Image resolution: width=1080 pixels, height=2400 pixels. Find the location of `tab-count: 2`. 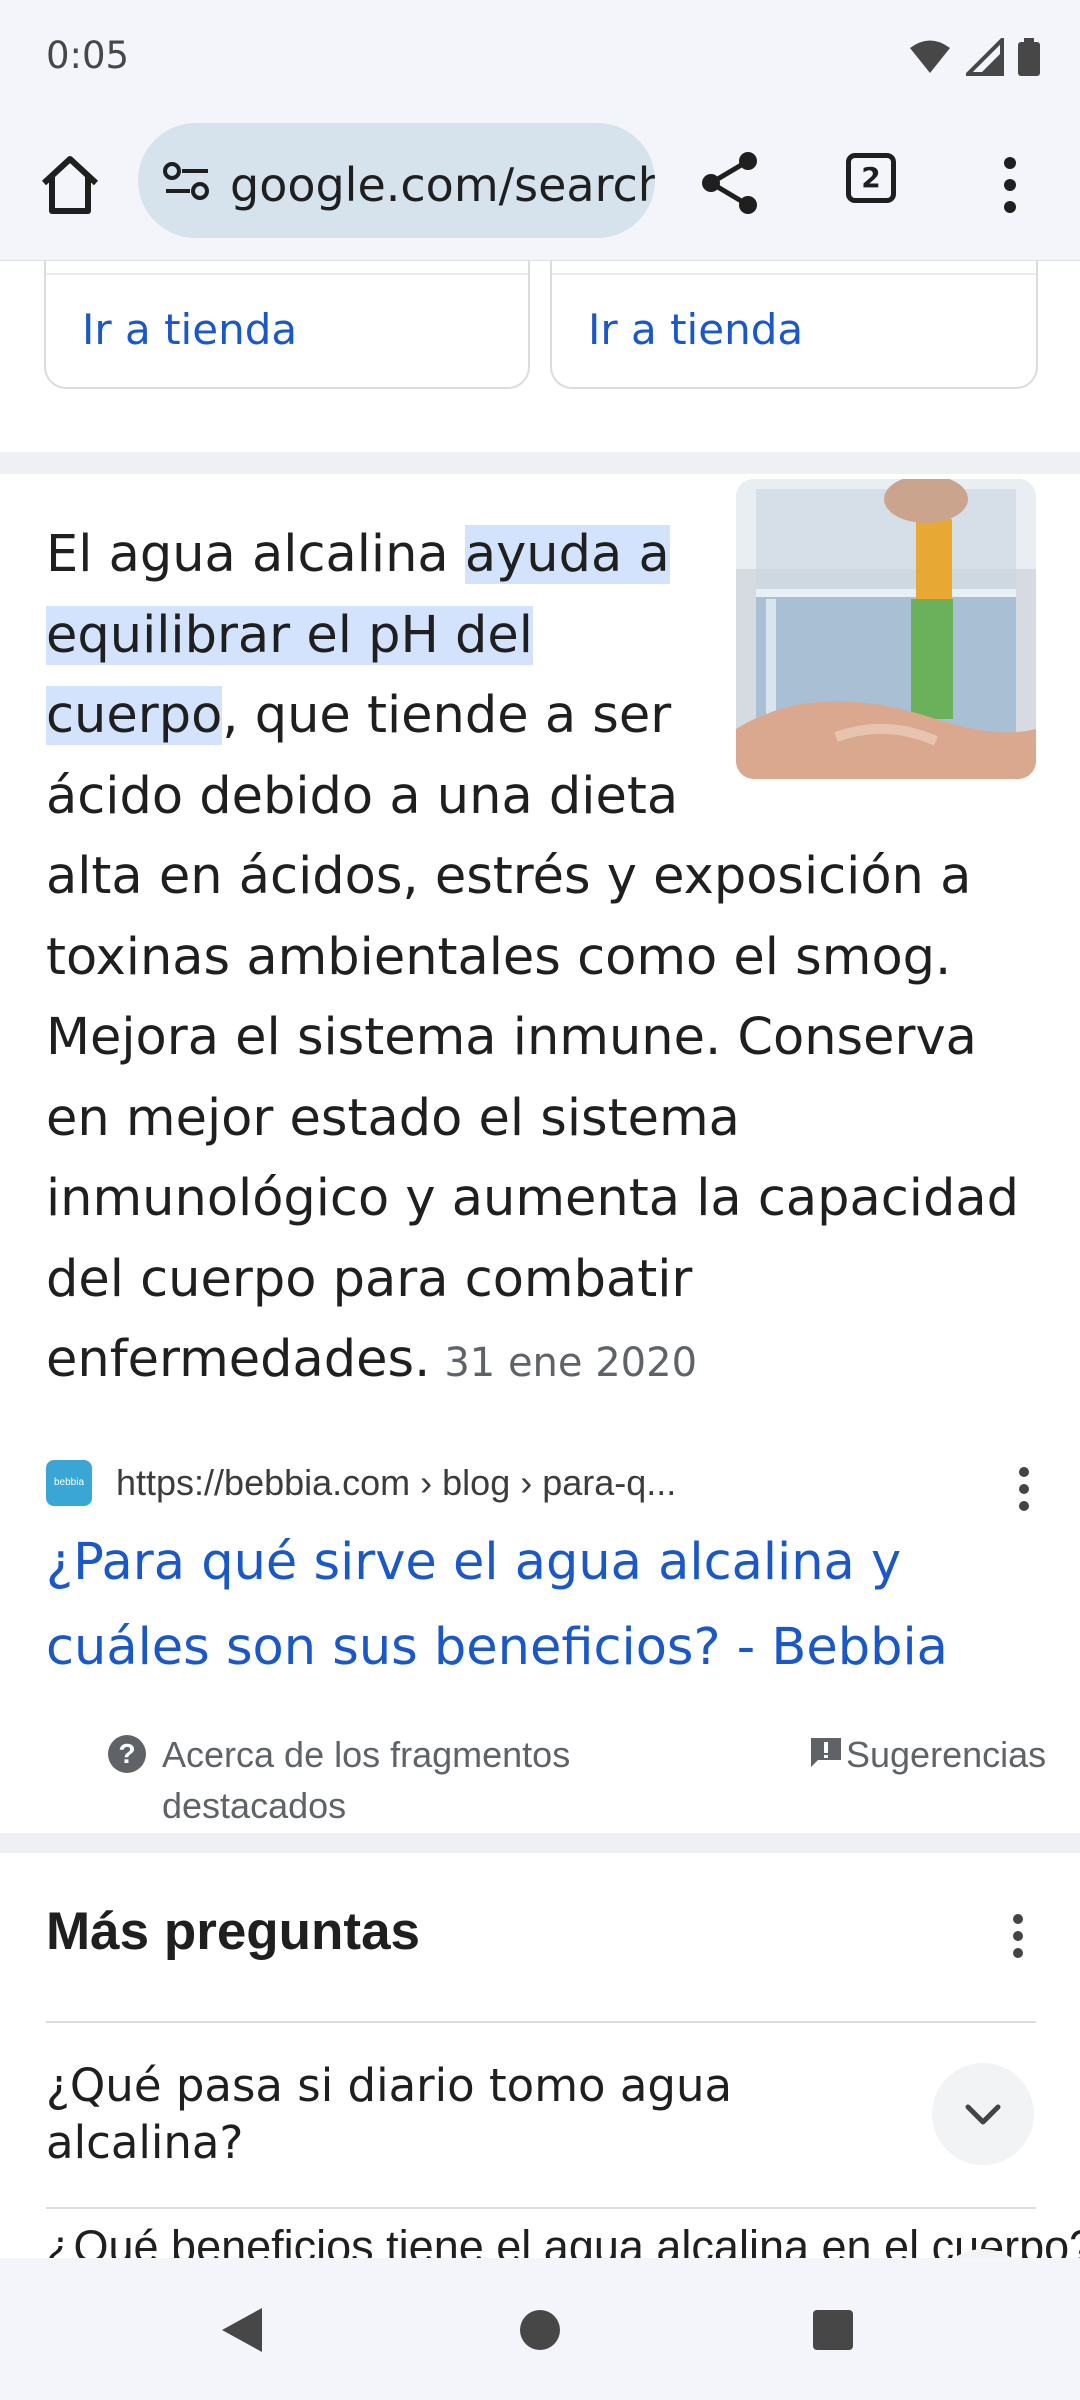

tab-count: 2 is located at coordinates (871, 177).